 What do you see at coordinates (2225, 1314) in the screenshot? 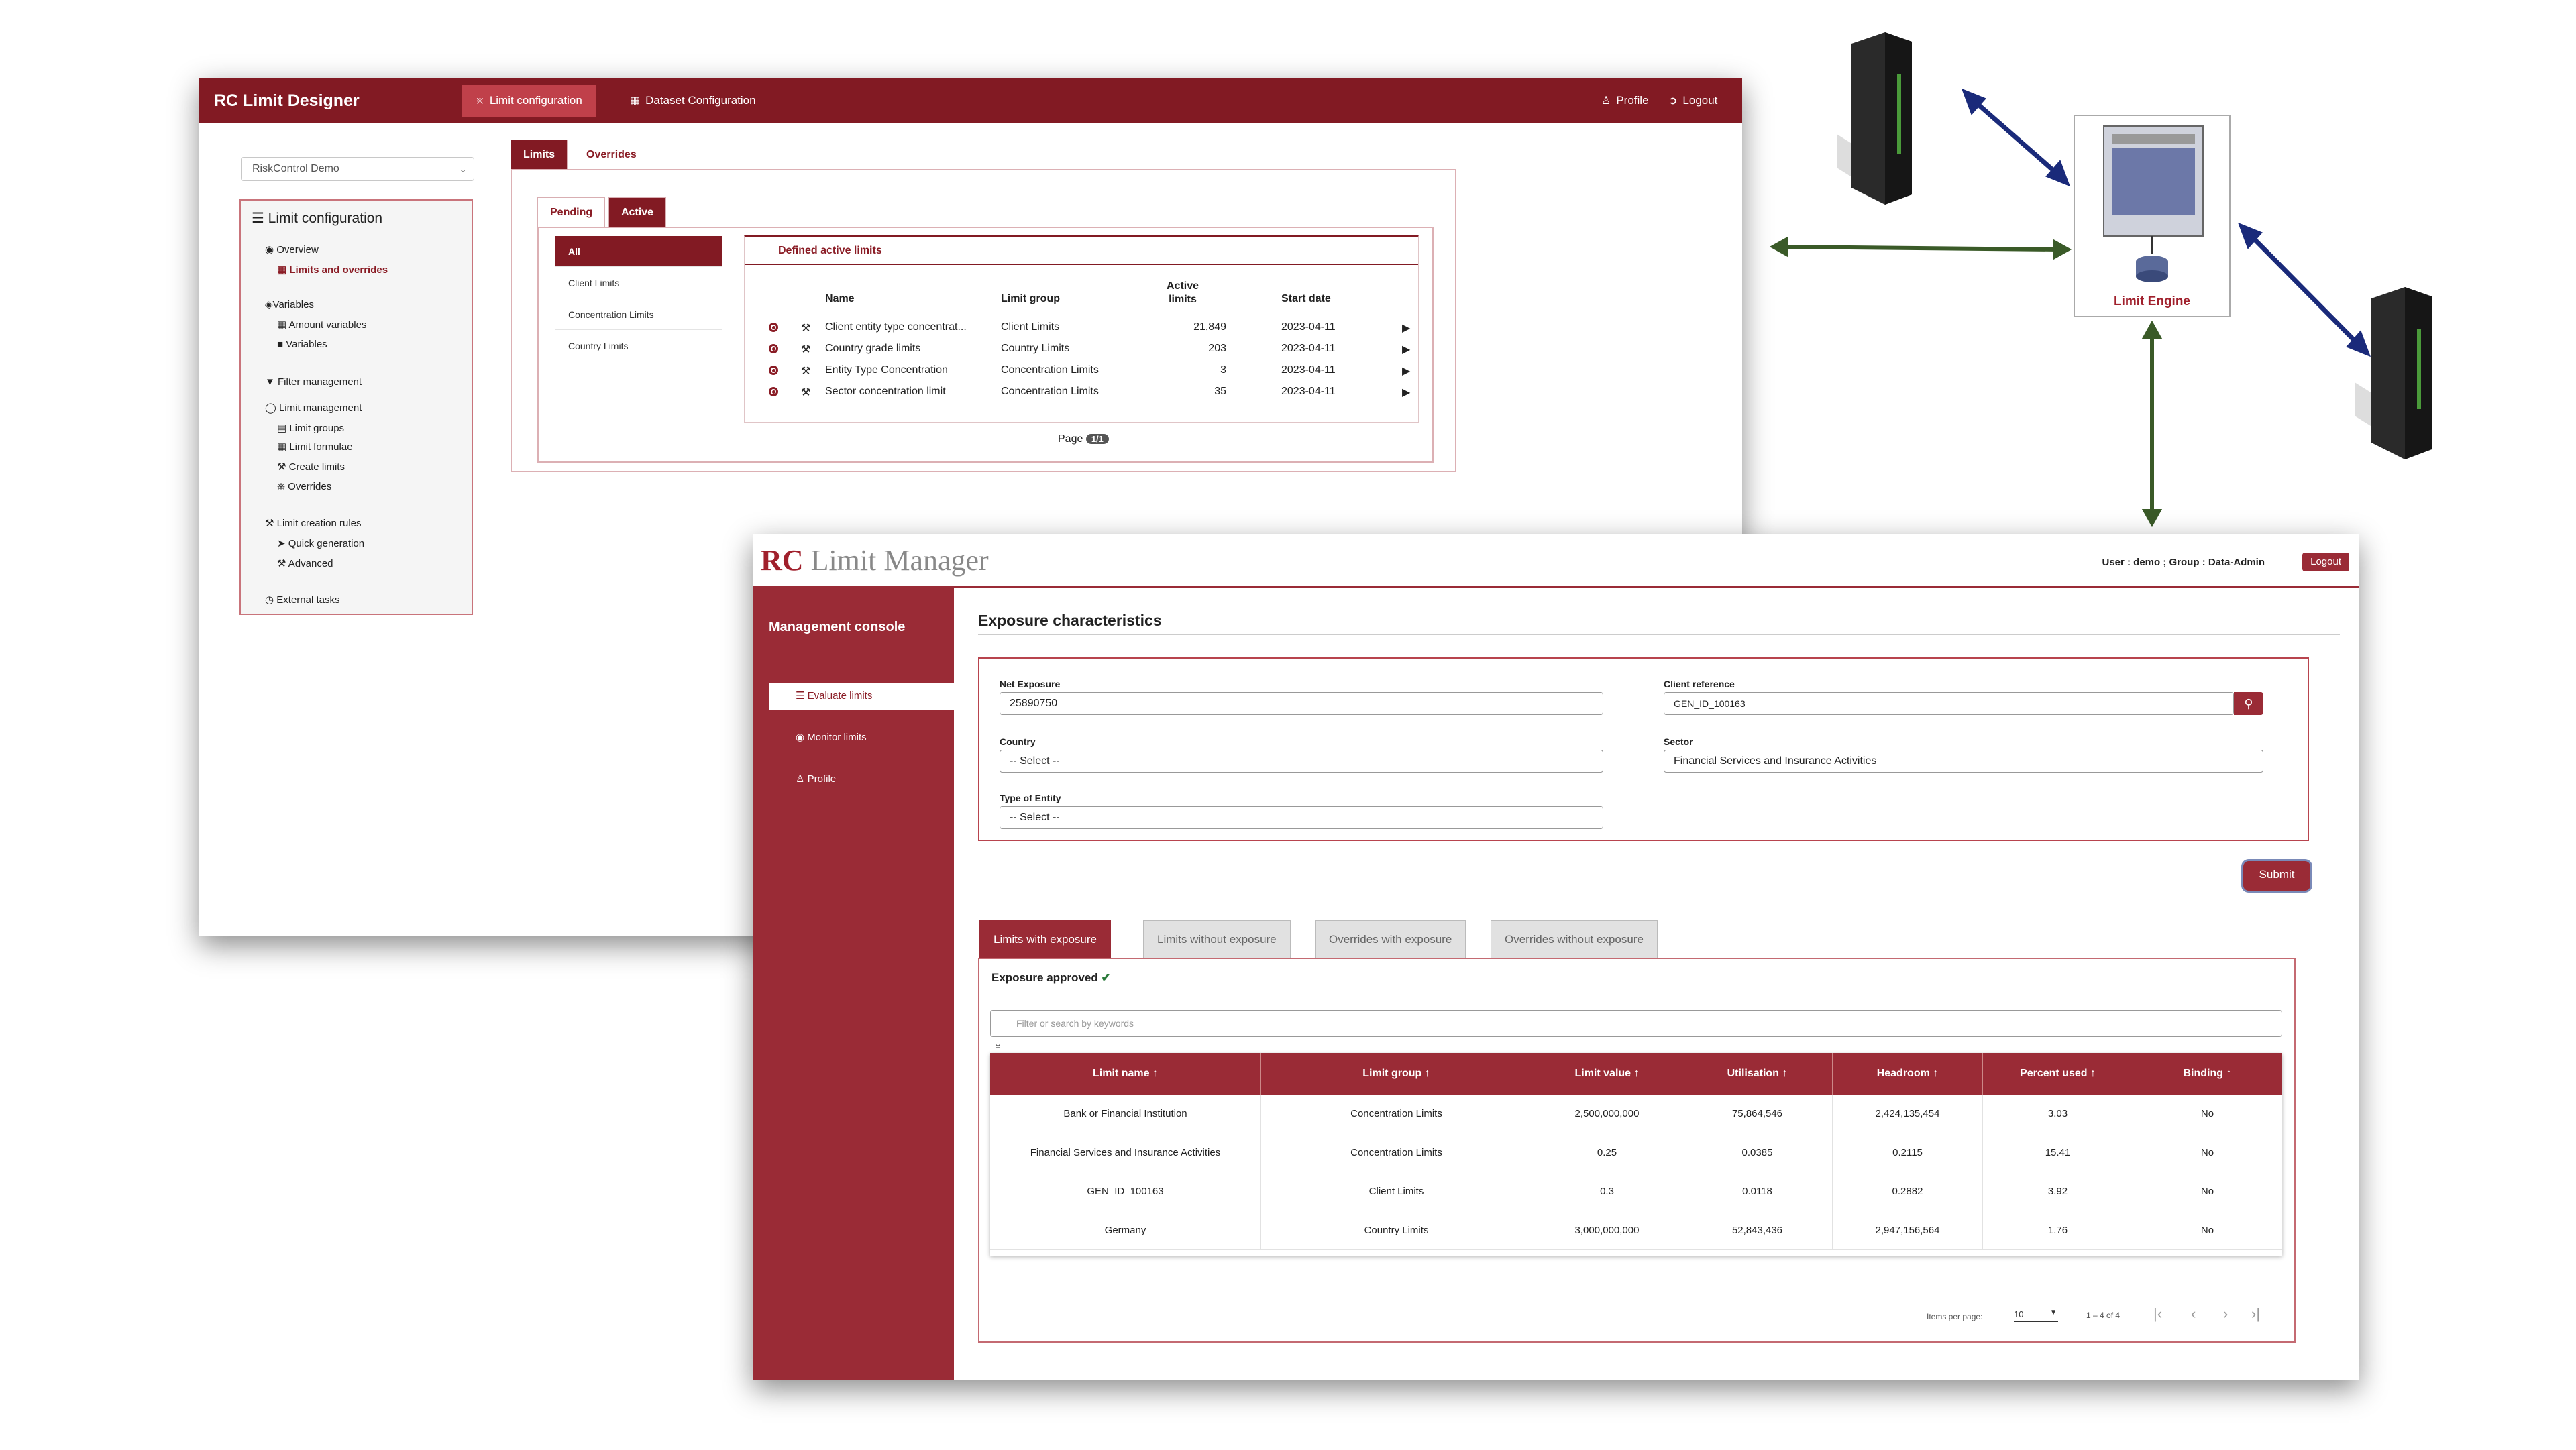
I see `next-page-icon: ›` at bounding box center [2225, 1314].